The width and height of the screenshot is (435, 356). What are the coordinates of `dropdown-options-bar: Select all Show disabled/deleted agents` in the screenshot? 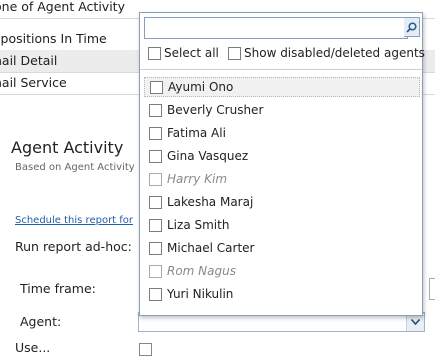 It's located at (282, 55).